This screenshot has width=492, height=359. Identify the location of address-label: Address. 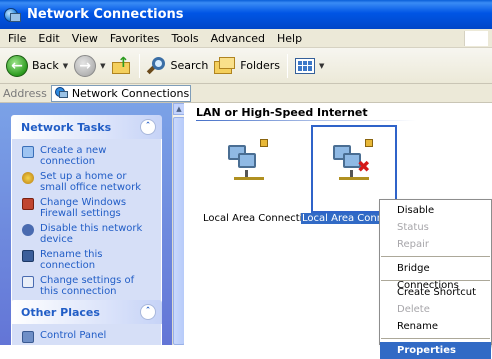
(25, 93).